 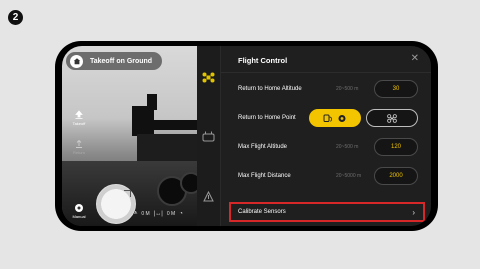 I want to click on rth-altitude-range: 20~500 m, so click(x=347, y=89).